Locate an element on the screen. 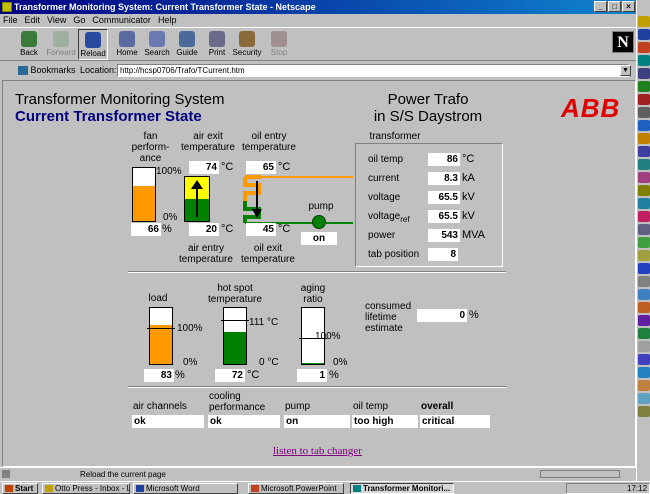  back-button: Back is located at coordinates (29, 44).